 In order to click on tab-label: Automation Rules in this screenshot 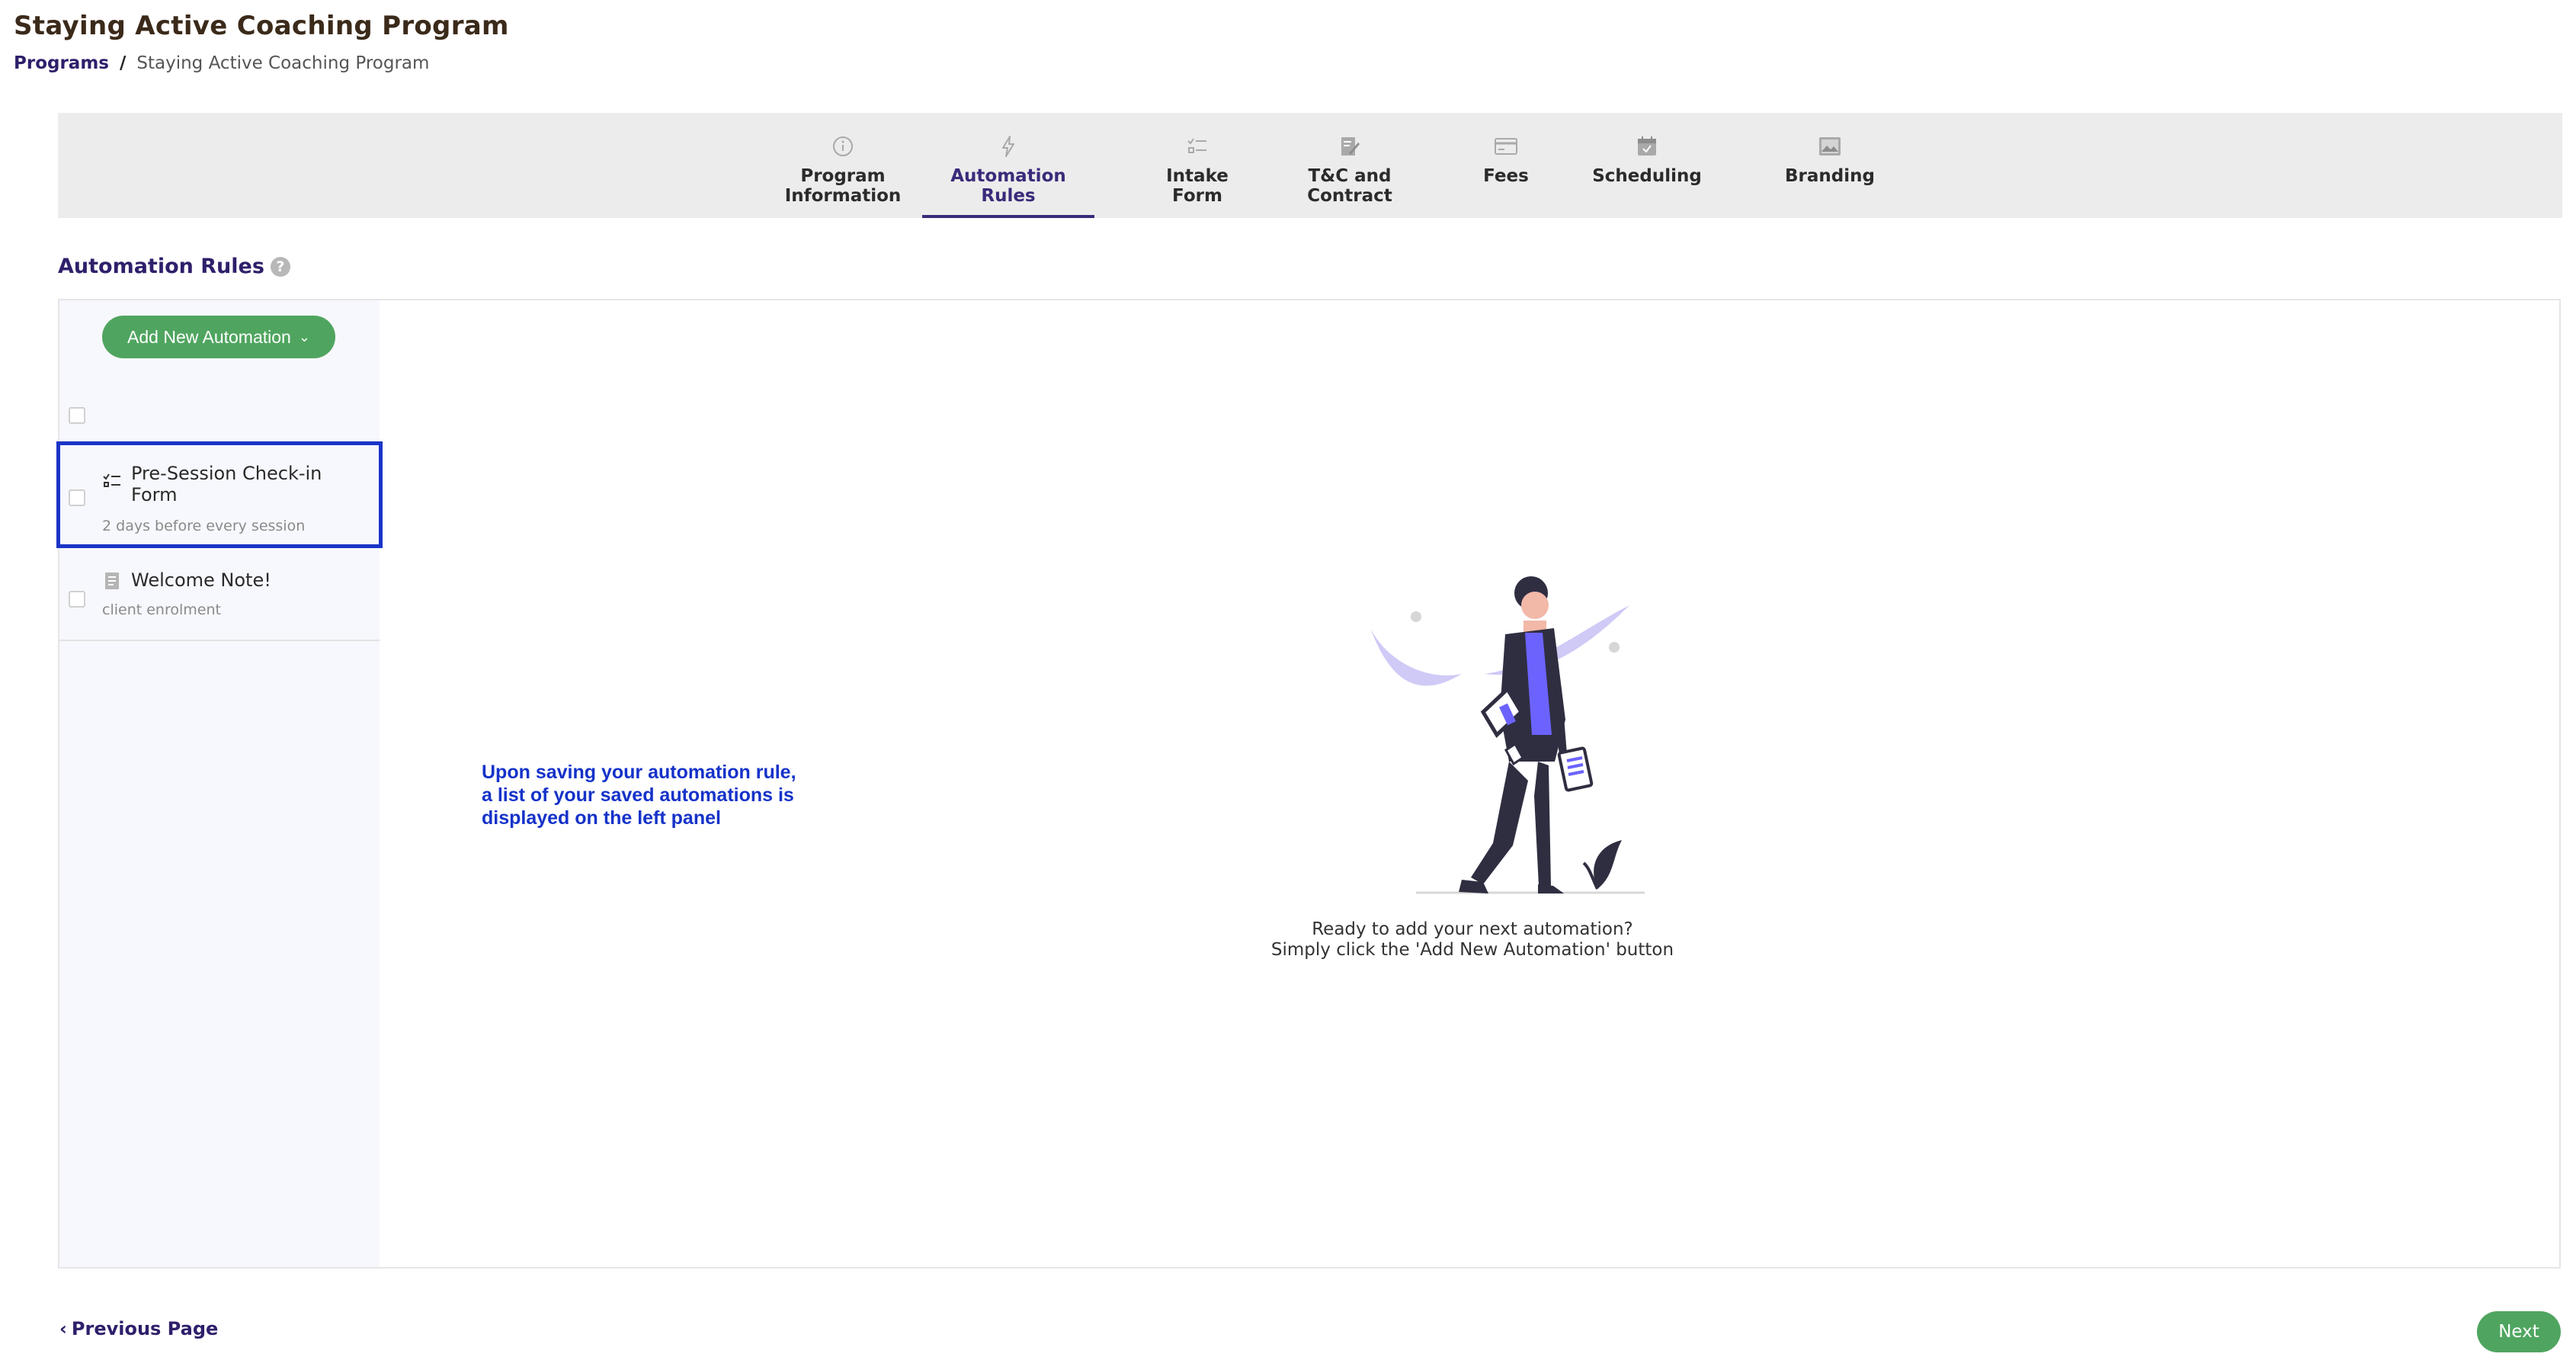, I will do `click(1008, 186)`.